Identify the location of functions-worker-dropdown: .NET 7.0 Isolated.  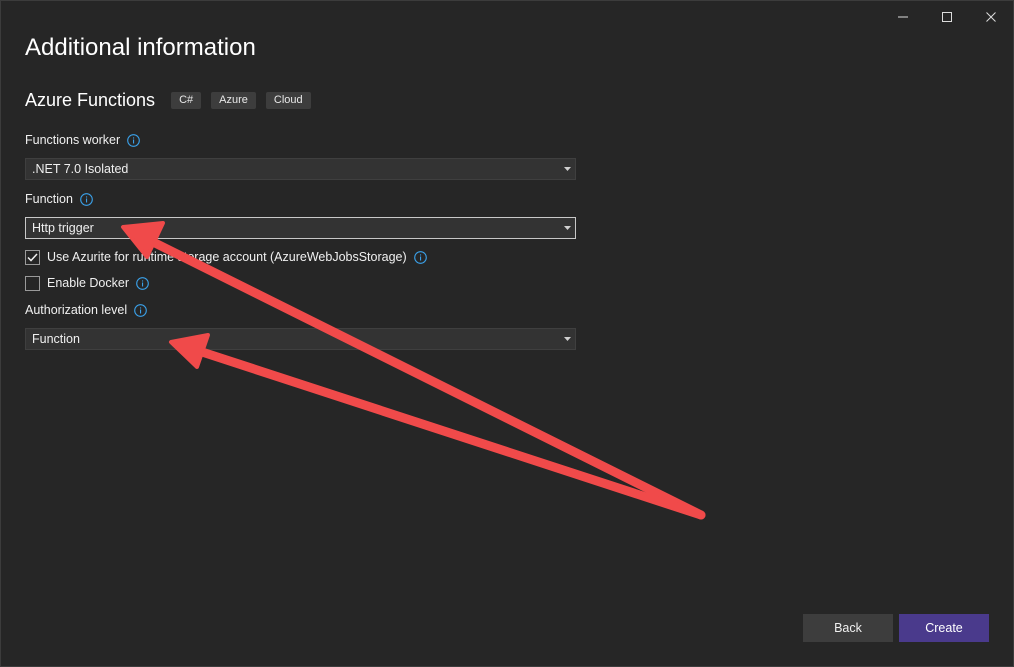
(300, 169).